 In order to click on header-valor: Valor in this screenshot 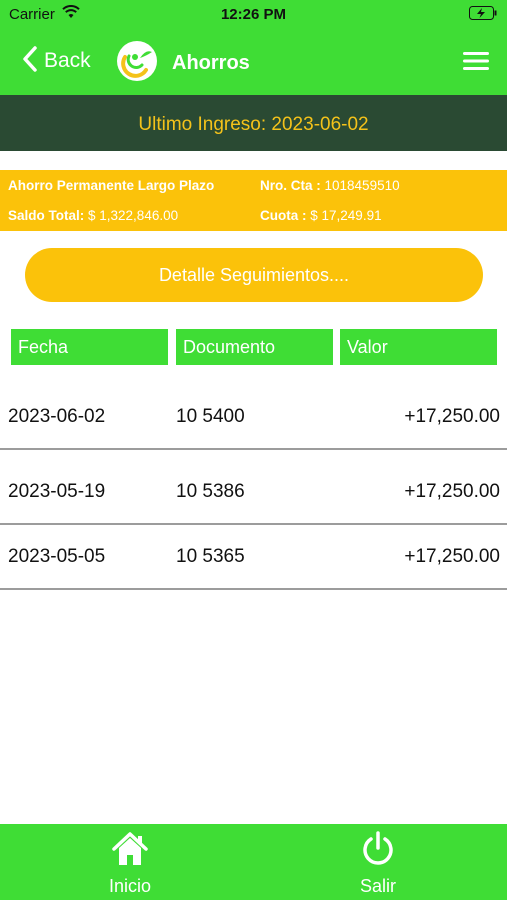, I will do `click(418, 347)`.